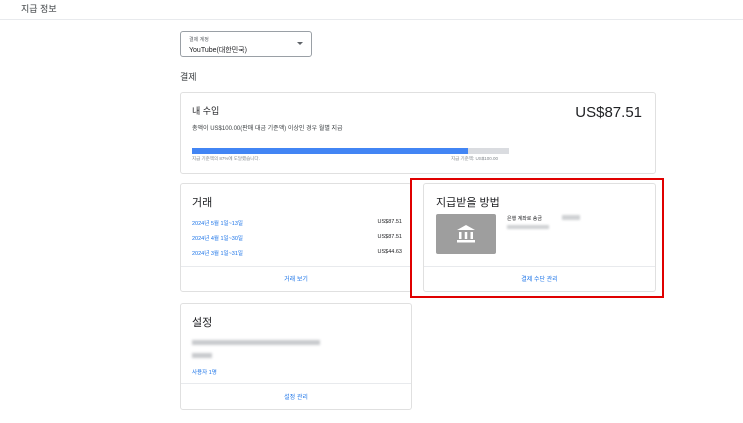 The height and width of the screenshot is (423, 743). I want to click on payment-method-label: 은행 계좌로 송금, so click(524, 219).